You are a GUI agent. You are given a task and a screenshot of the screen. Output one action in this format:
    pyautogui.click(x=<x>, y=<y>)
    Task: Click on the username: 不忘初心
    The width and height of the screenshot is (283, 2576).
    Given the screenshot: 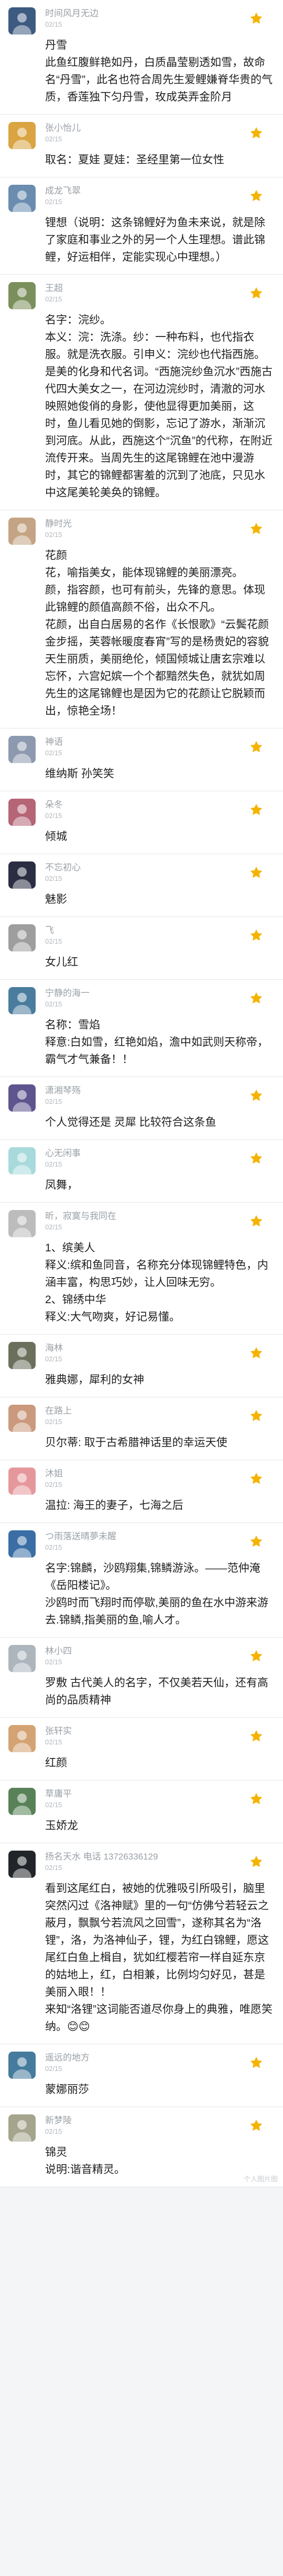 What is the action you would take?
    pyautogui.click(x=160, y=867)
    